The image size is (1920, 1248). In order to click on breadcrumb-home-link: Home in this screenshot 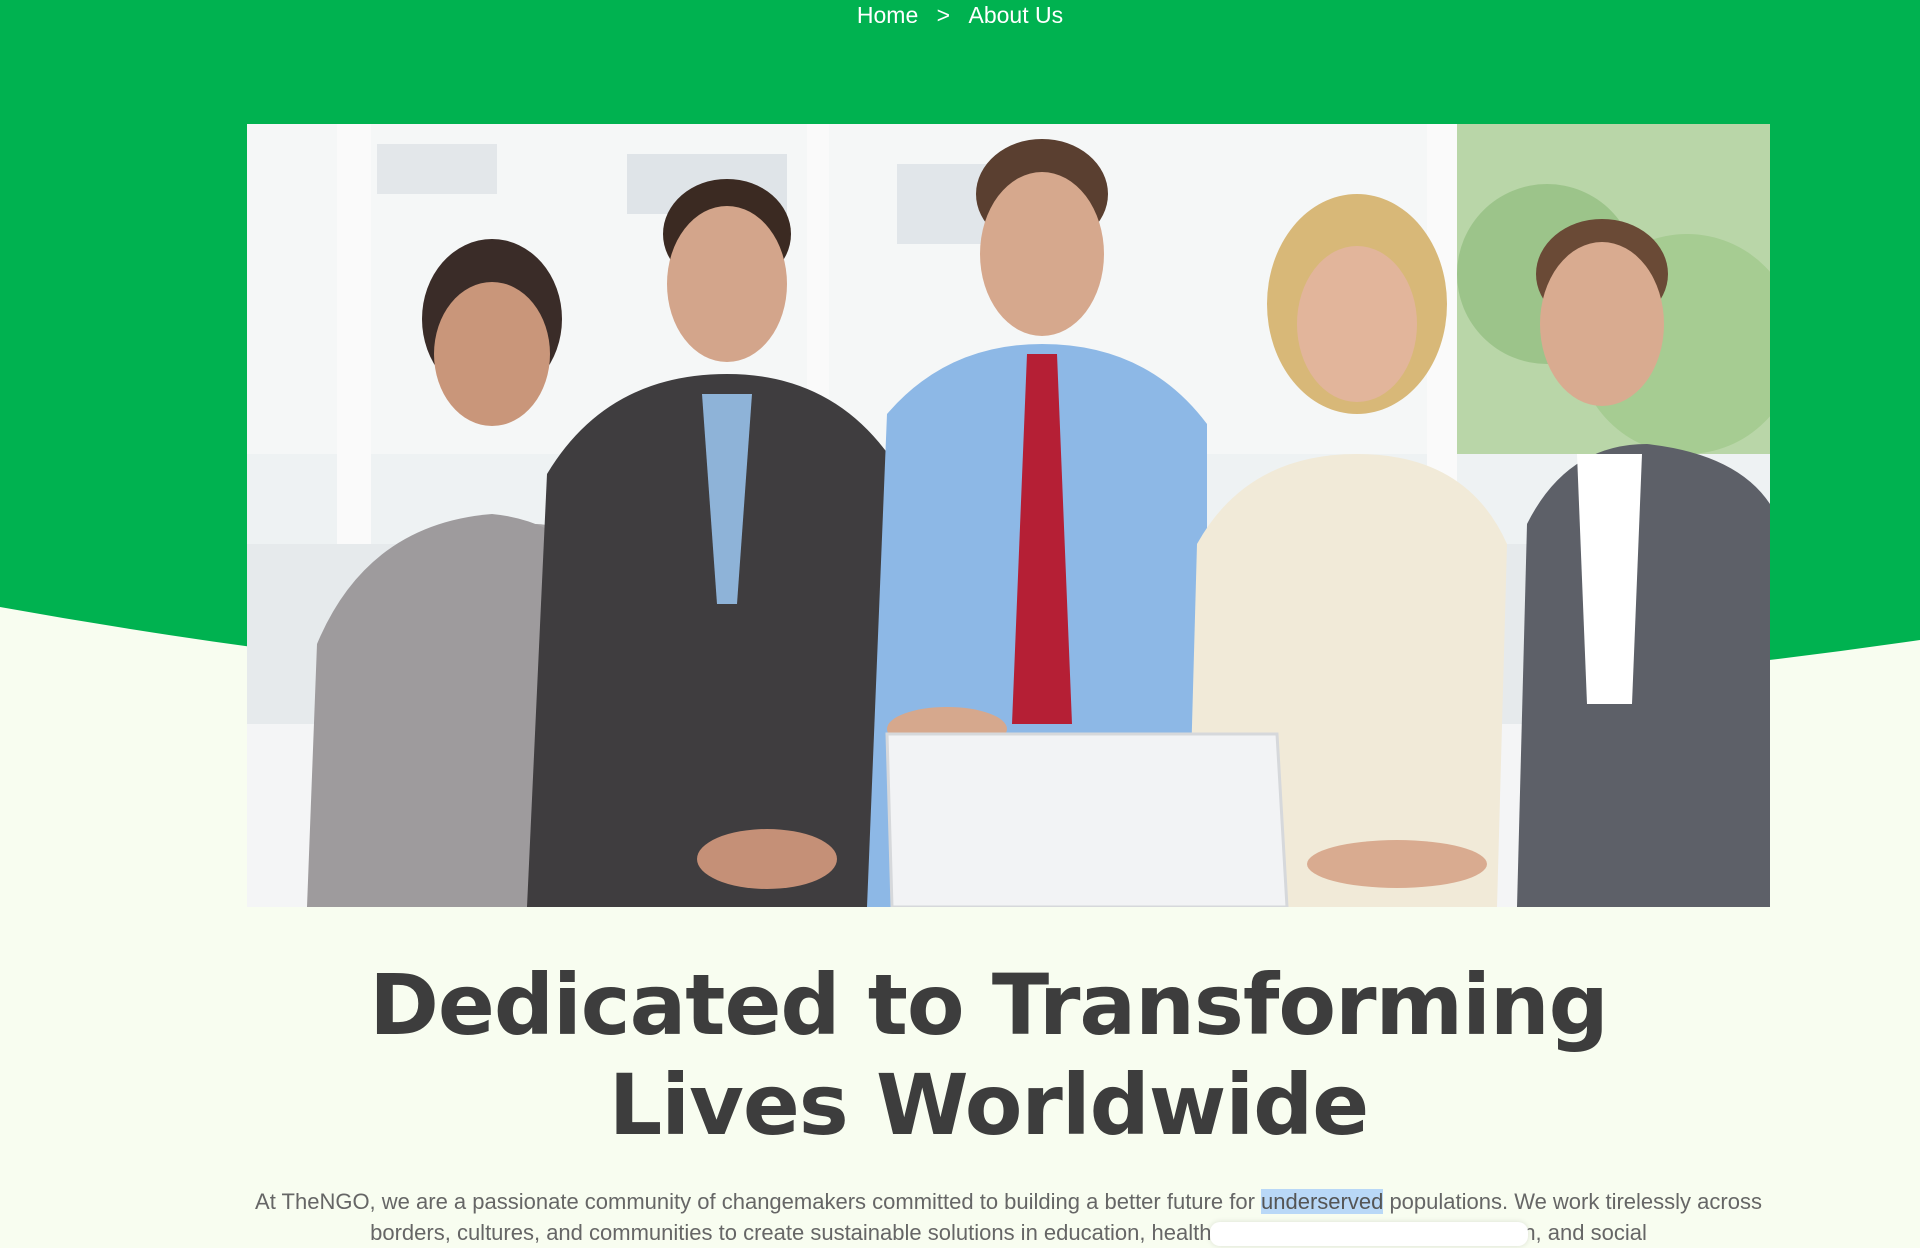, I will do `click(887, 15)`.